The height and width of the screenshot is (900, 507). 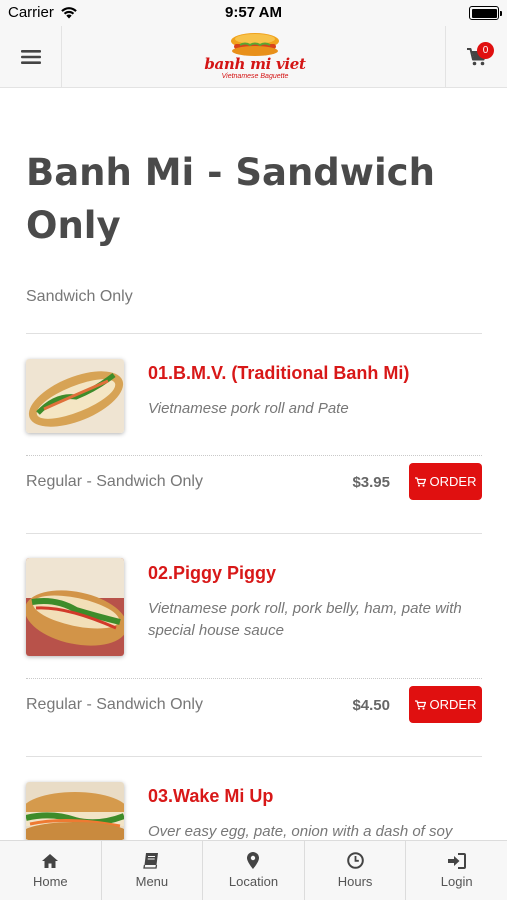 I want to click on book-icon, so click(x=151, y=861).